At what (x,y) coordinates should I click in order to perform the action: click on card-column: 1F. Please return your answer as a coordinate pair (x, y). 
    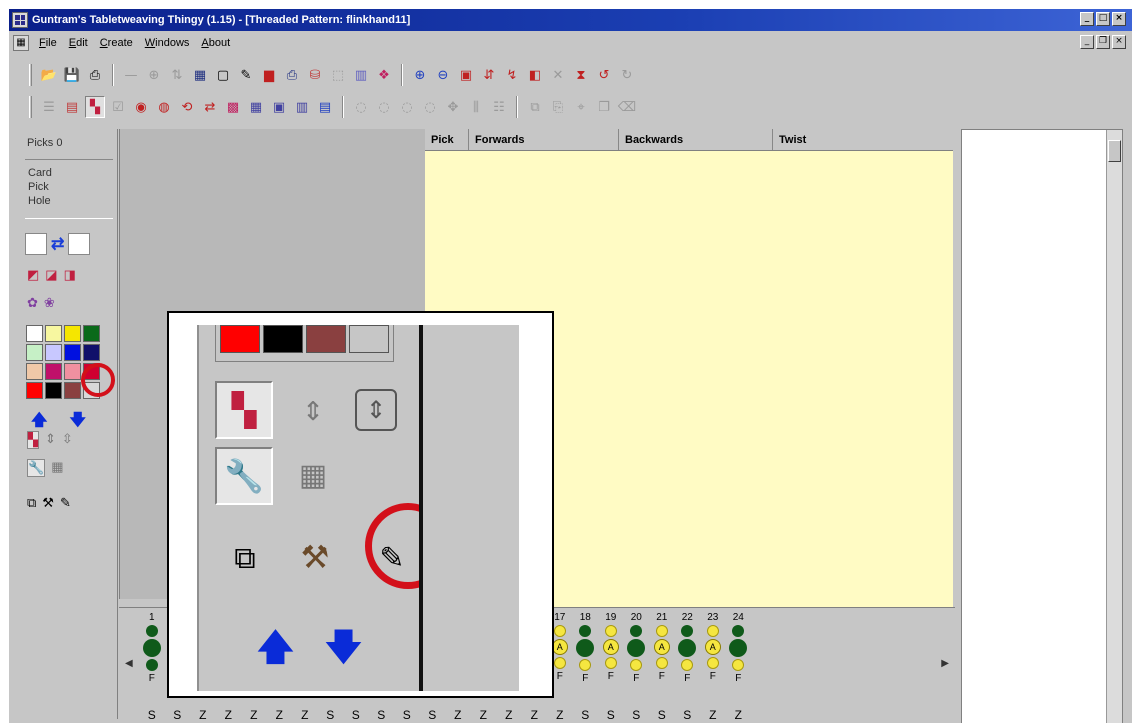
    Looking at the image, I should click on (152, 648).